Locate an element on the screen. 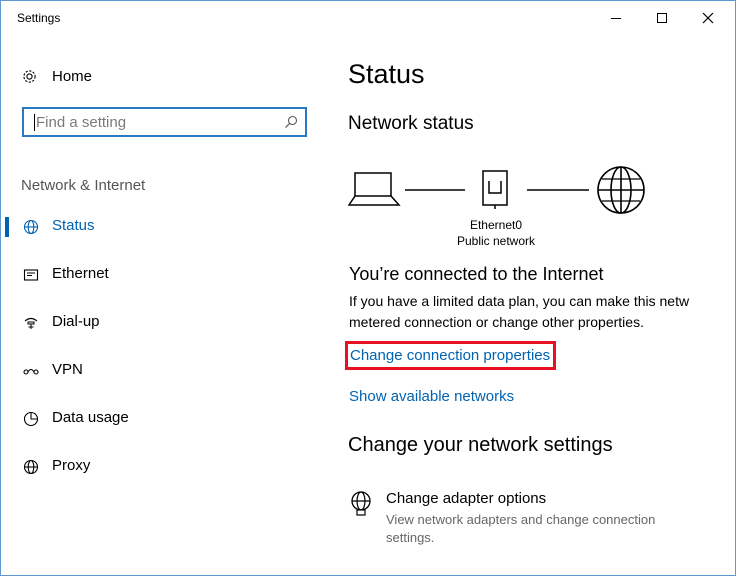  sidebar-item-label: Ethernet is located at coordinates (80, 273).